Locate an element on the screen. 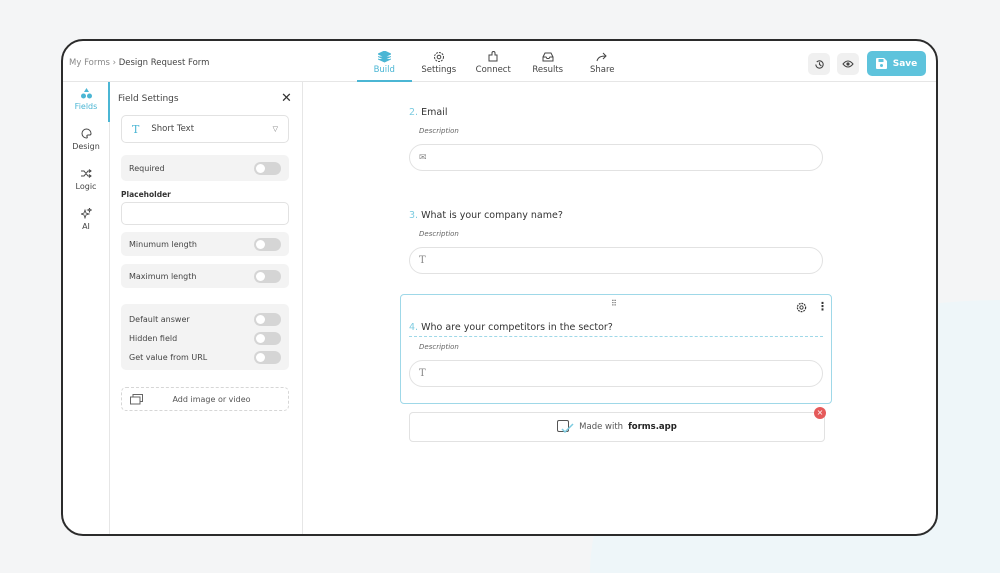  tab-label: Settings is located at coordinates (439, 70).